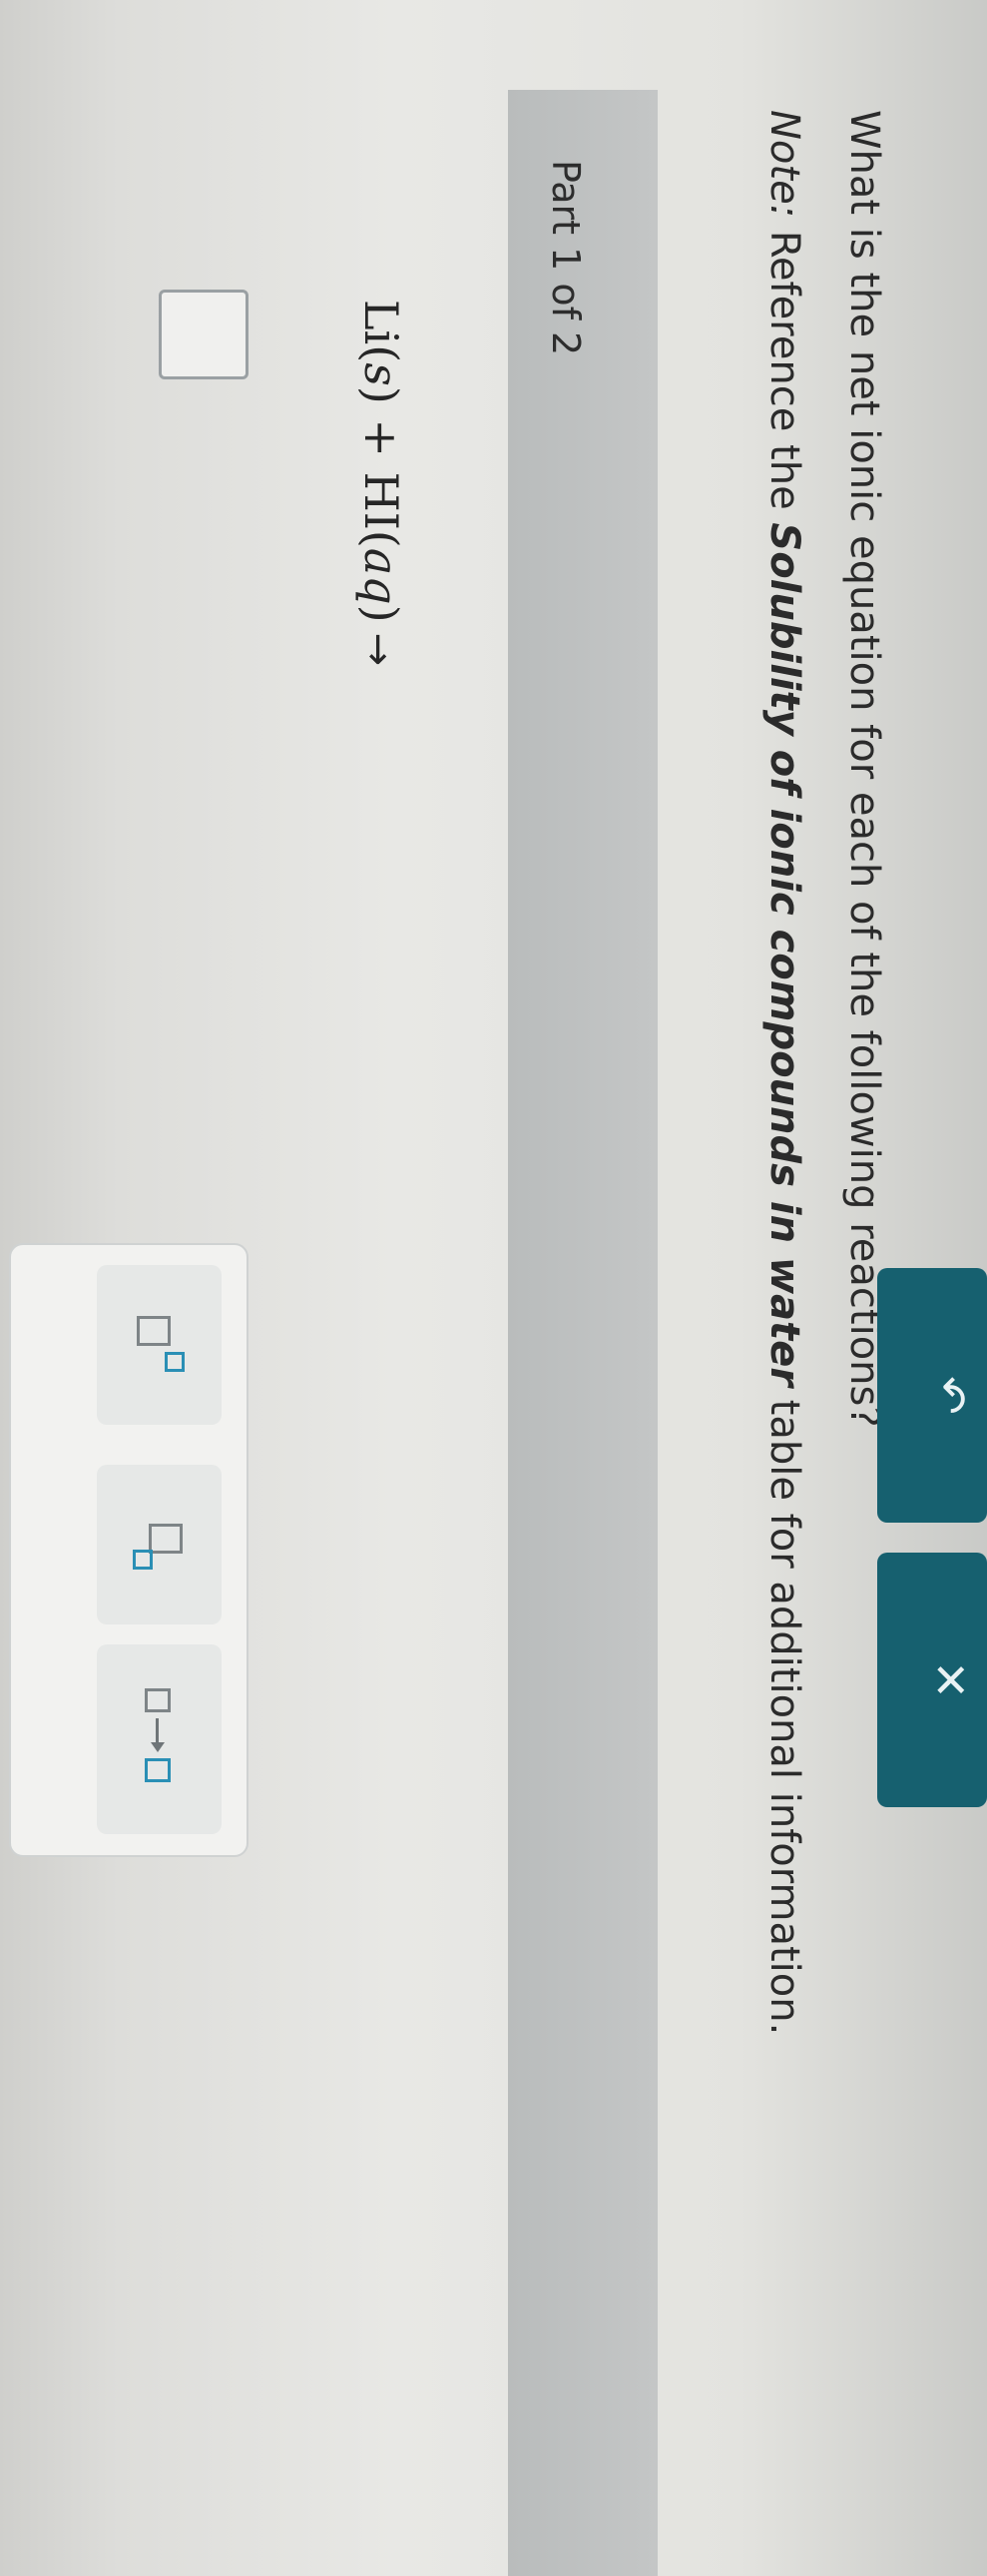 The width and height of the screenshot is (987, 2576). I want to click on box-arrow-box-icon, so click(160, 1739).